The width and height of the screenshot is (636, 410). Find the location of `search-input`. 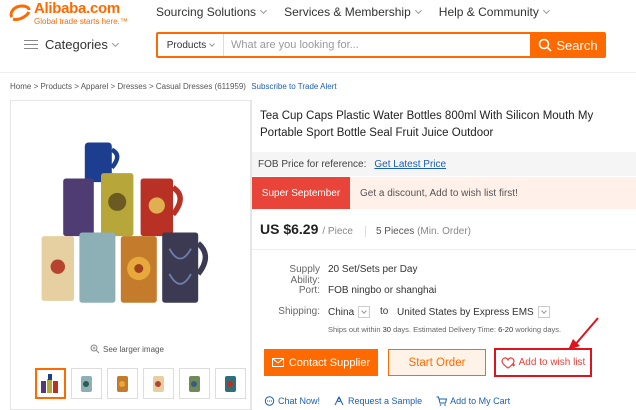

search-input is located at coordinates (377, 45).